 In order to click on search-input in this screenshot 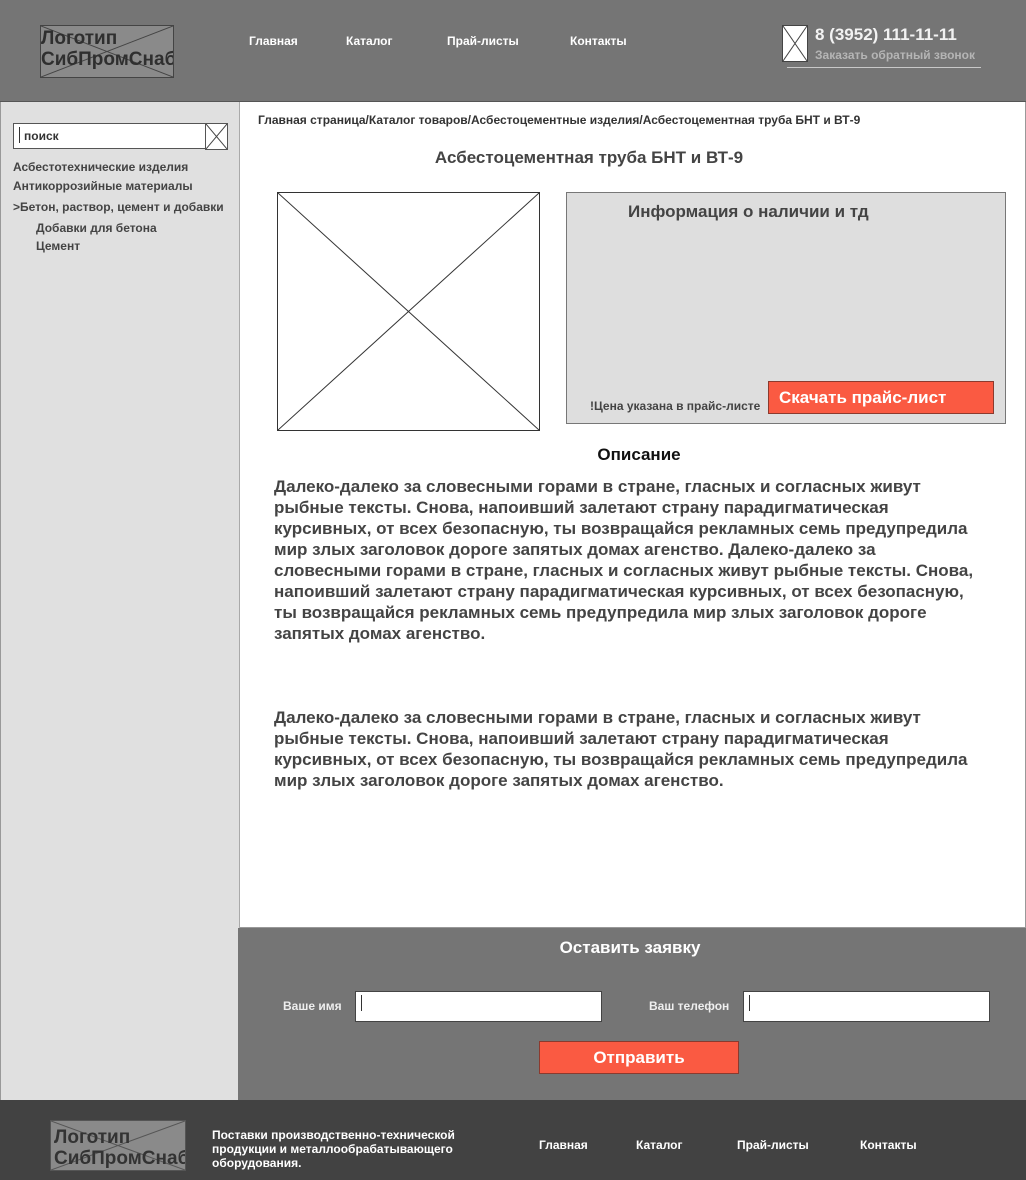, I will do `click(114, 136)`.